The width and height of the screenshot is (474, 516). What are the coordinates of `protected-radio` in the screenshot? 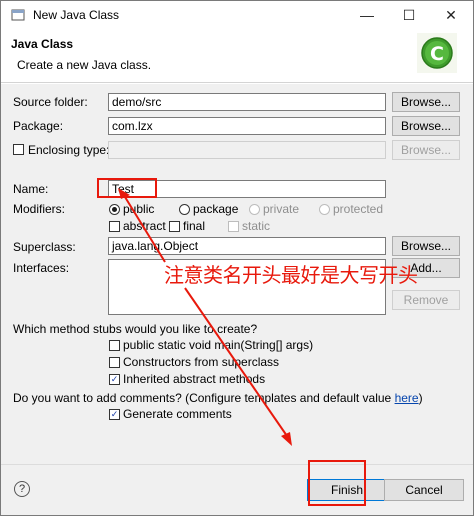 It's located at (324, 209).